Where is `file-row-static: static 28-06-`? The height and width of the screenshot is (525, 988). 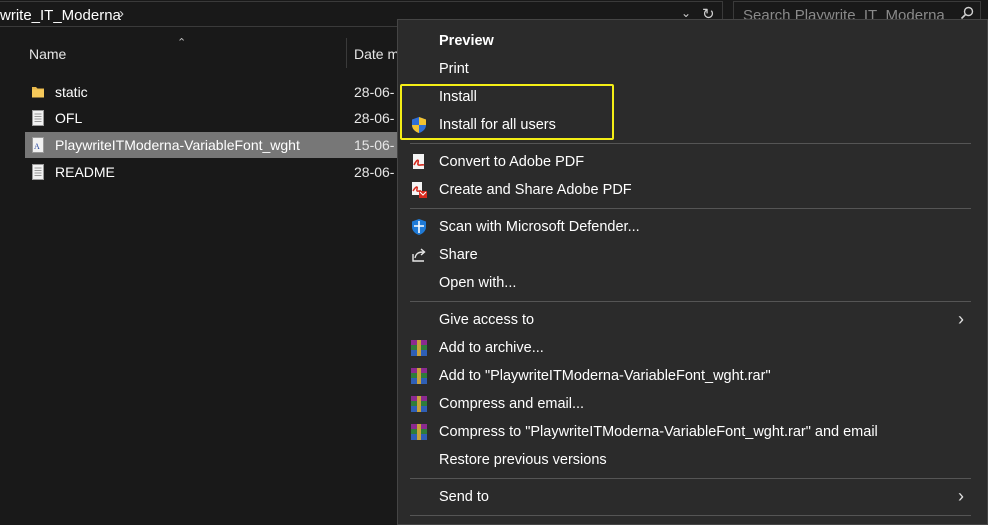 file-row-static: static 28-06- is located at coordinates (212, 92).